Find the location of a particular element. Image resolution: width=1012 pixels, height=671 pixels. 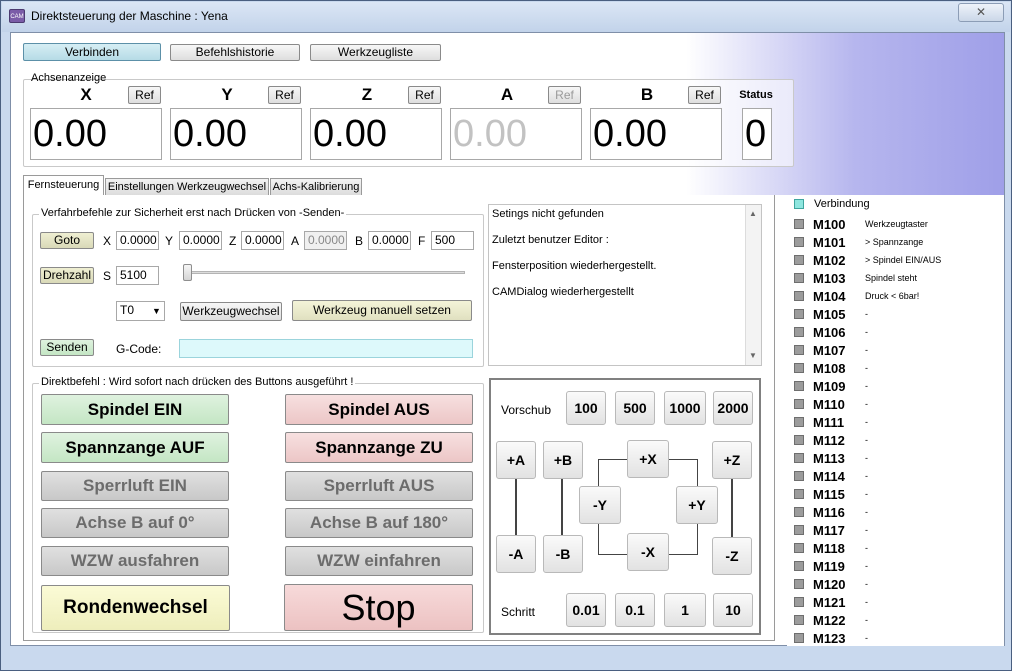

step-10-button: 10 is located at coordinates (733, 610).